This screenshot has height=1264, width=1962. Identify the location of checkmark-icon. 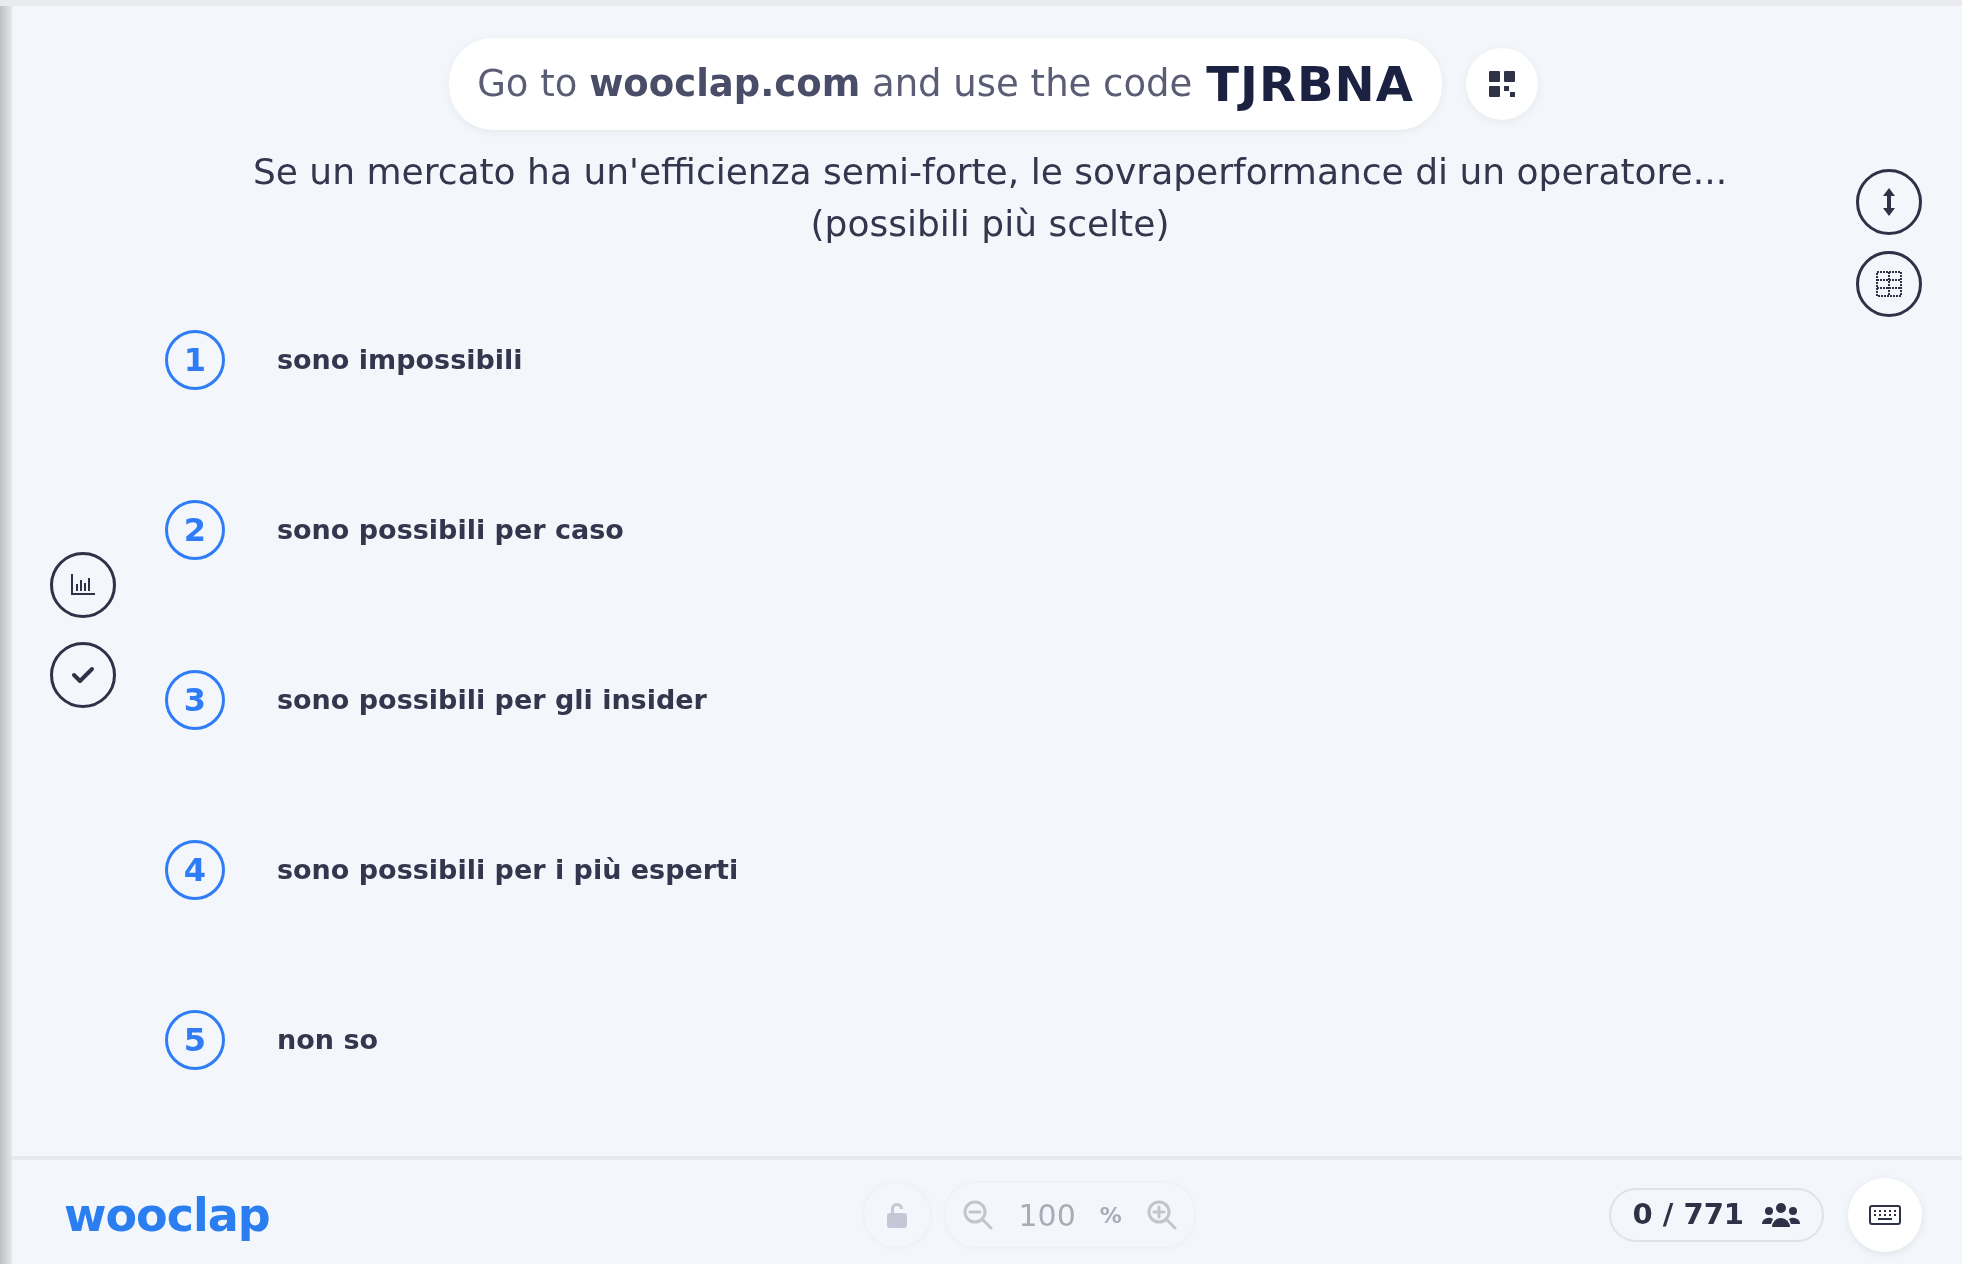
(83, 675).